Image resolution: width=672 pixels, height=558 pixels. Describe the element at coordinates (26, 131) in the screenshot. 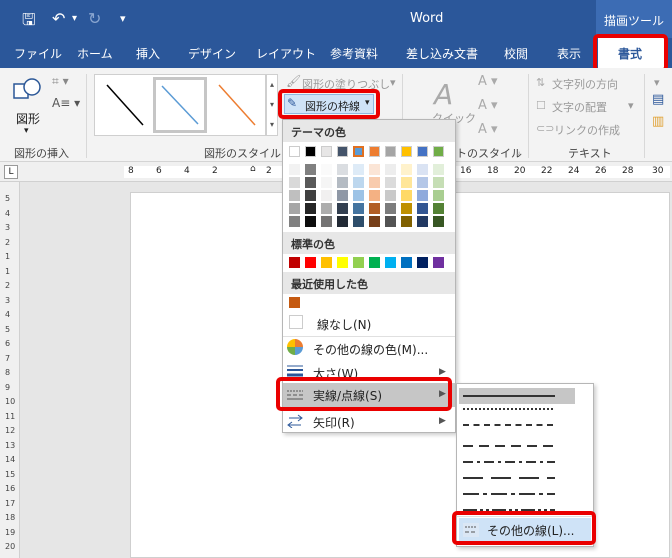

I see `shapes-dropdown-icon: ▾` at that location.